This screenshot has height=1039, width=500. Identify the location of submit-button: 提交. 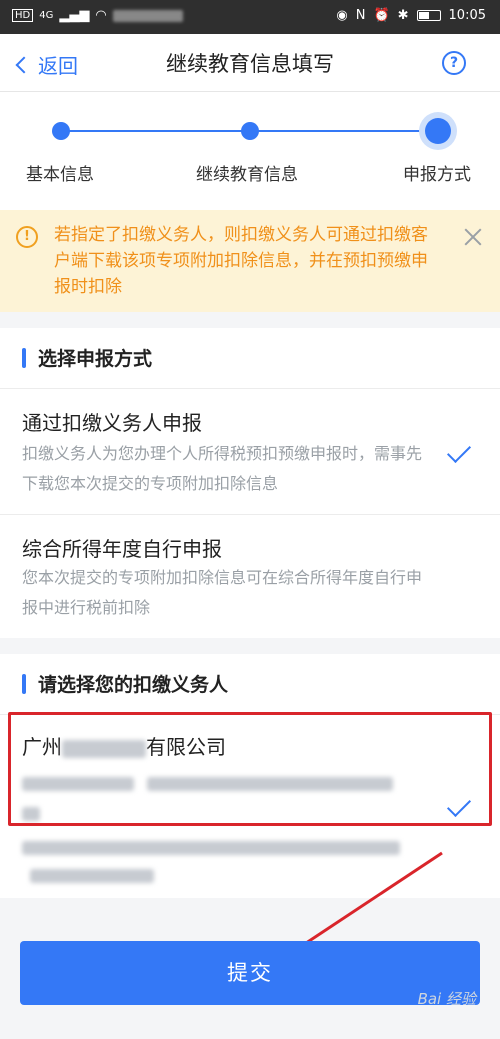
(250, 973).